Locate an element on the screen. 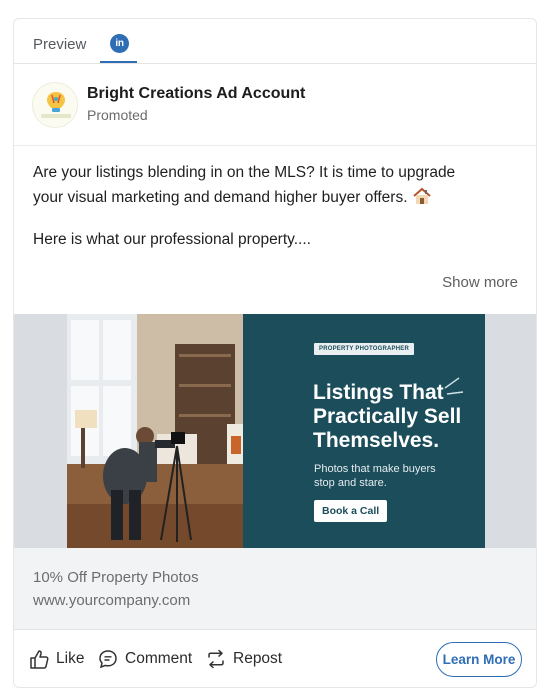 The image size is (550, 692). ad-subline-line-1: Photos that make buyers is located at coordinates (375, 469).